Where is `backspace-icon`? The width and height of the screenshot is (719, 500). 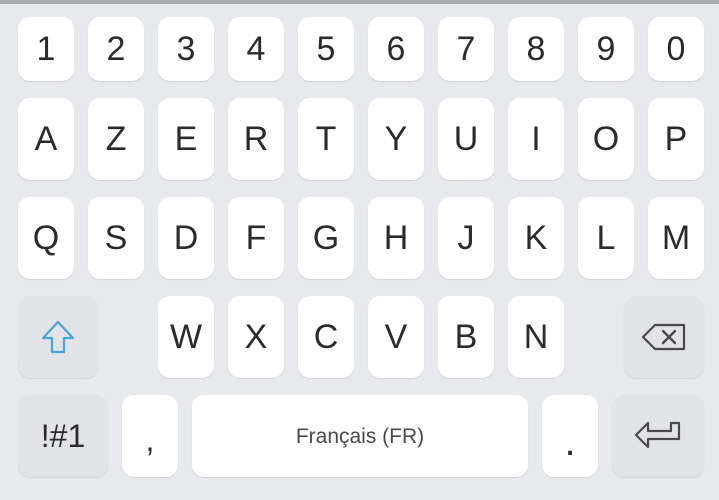
backspace-icon is located at coordinates (664, 337).